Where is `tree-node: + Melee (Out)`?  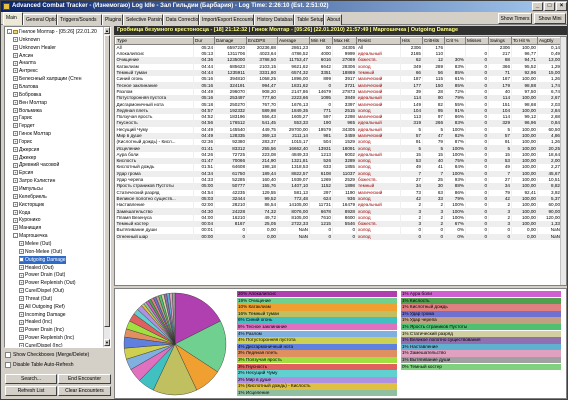 tree-node: + Melee (Out) is located at coordinates (35, 244).